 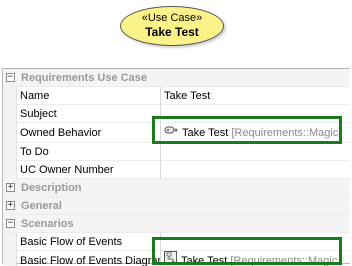 I want to click on property-name: To Do, so click(x=34, y=152).